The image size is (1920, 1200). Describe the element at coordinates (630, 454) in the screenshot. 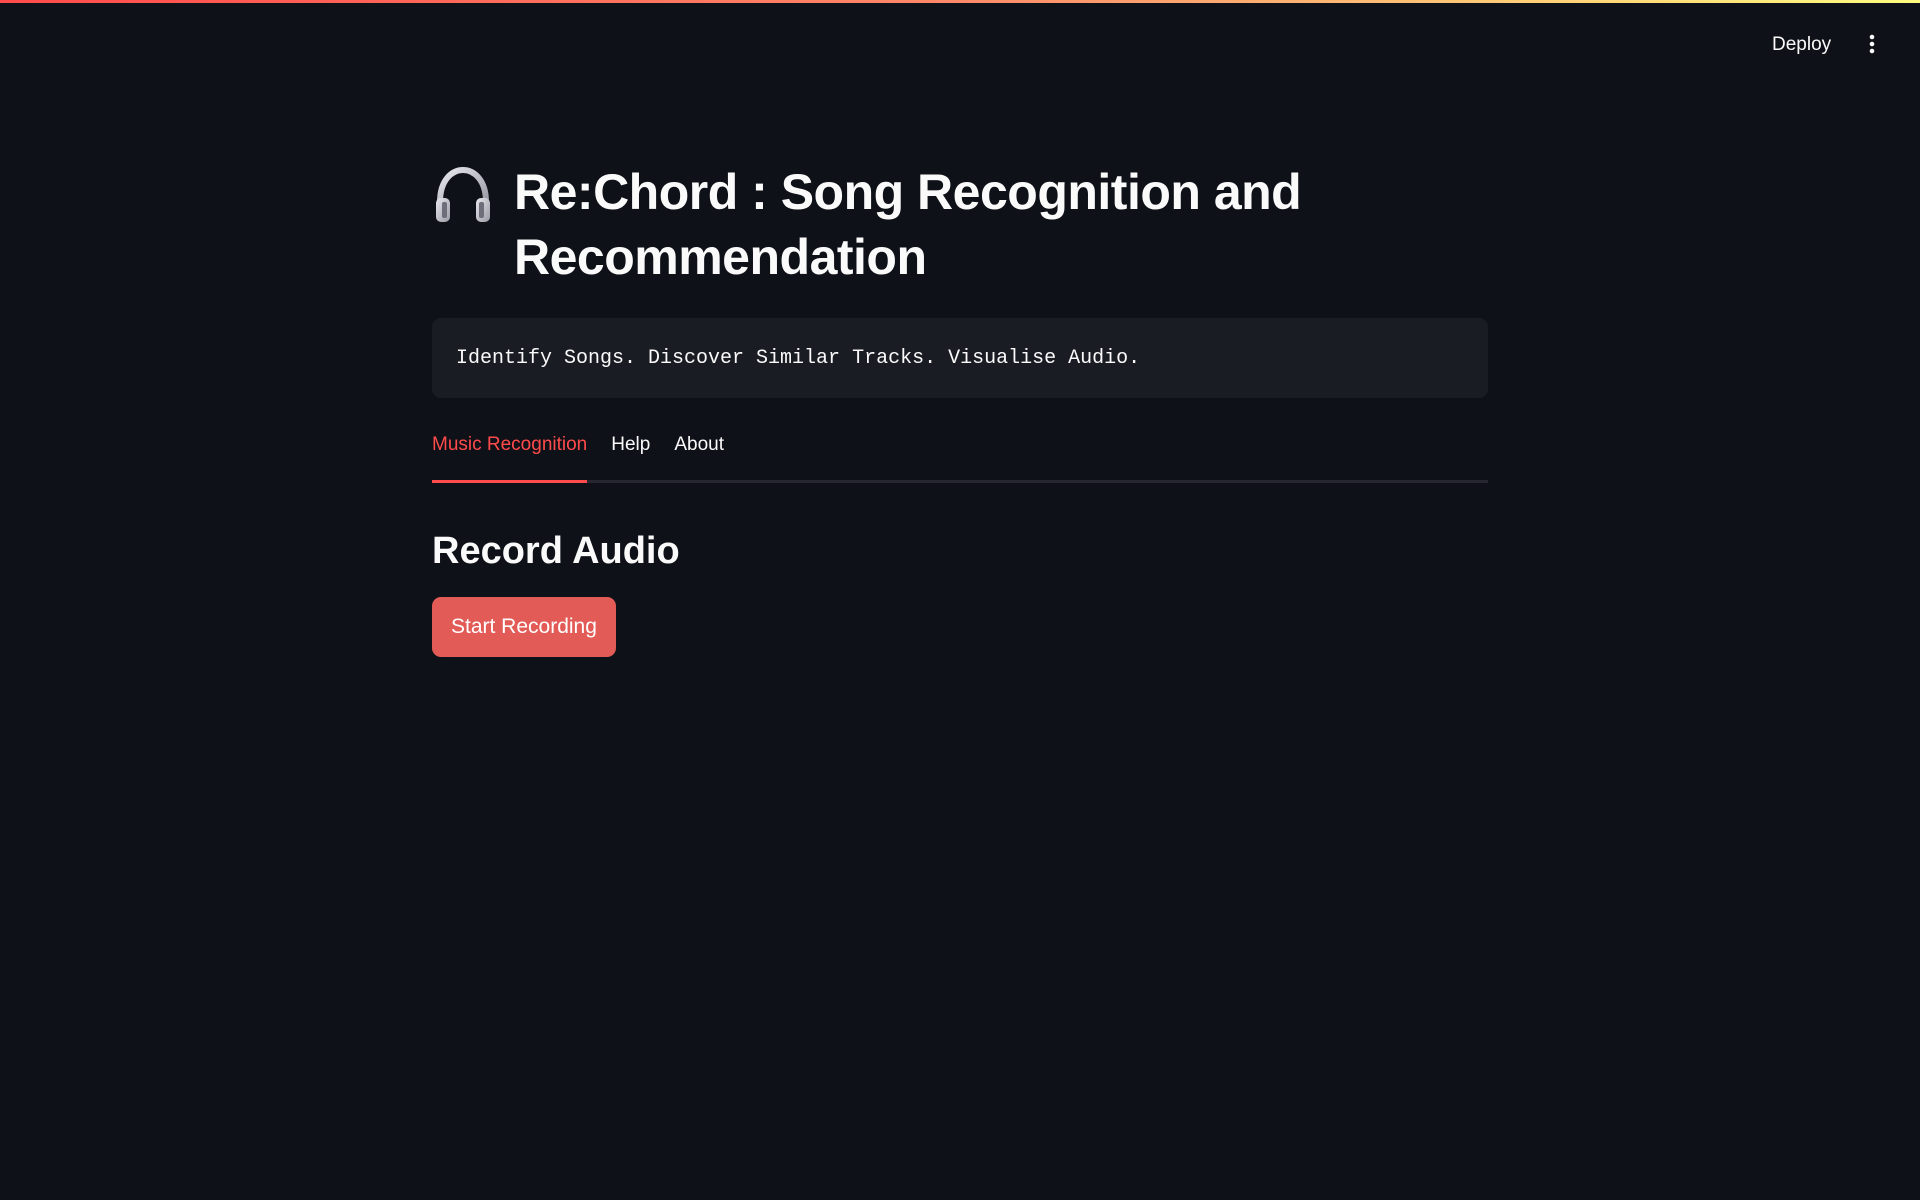

I see `tab-help: Help` at that location.